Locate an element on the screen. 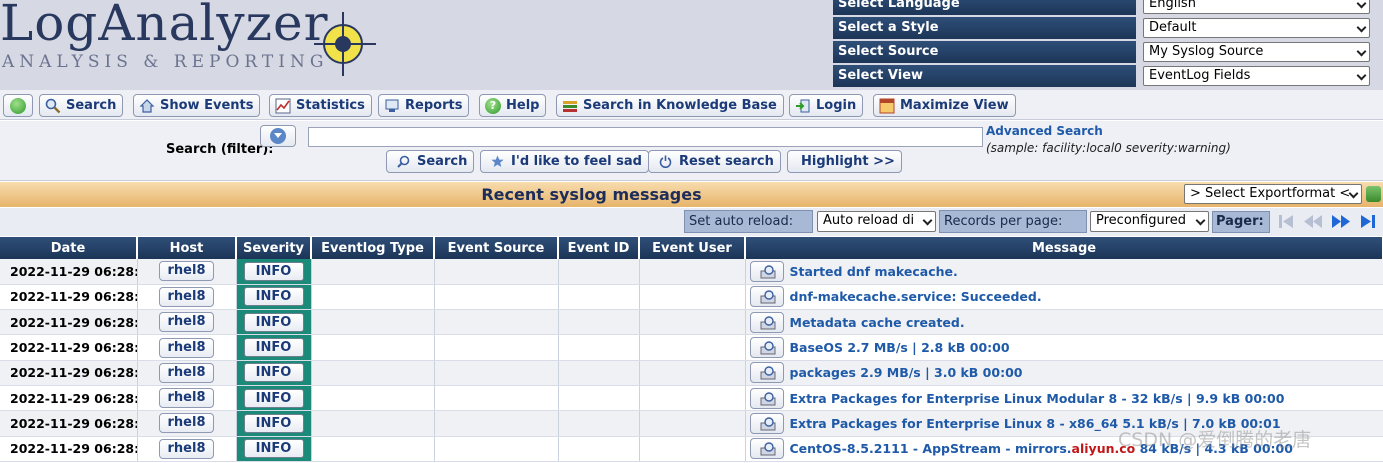 This screenshot has width=1383, height=463. search-button: Search is located at coordinates (430, 161).